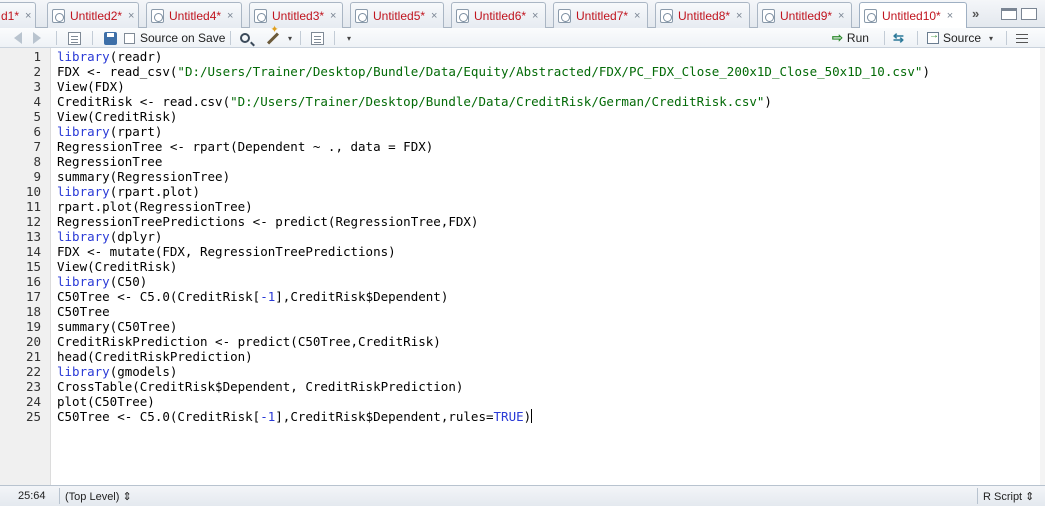 This screenshot has width=1045, height=506. What do you see at coordinates (18, 38) in the screenshot?
I see `back-arrow-icon` at bounding box center [18, 38].